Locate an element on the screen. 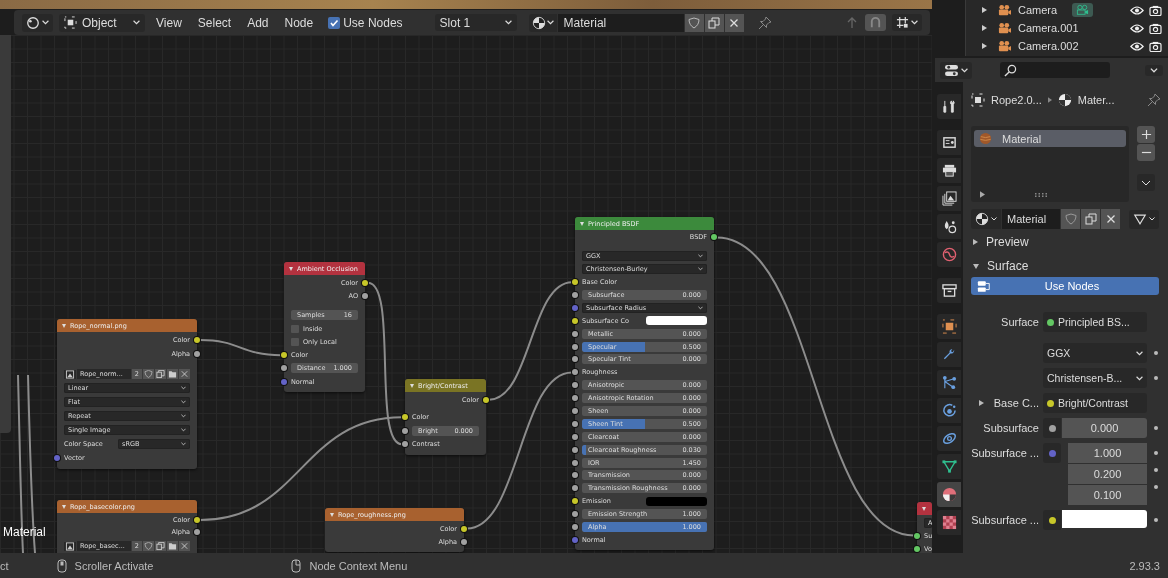 The image size is (1168, 578). dropdown: GGX is located at coordinates (1095, 353).